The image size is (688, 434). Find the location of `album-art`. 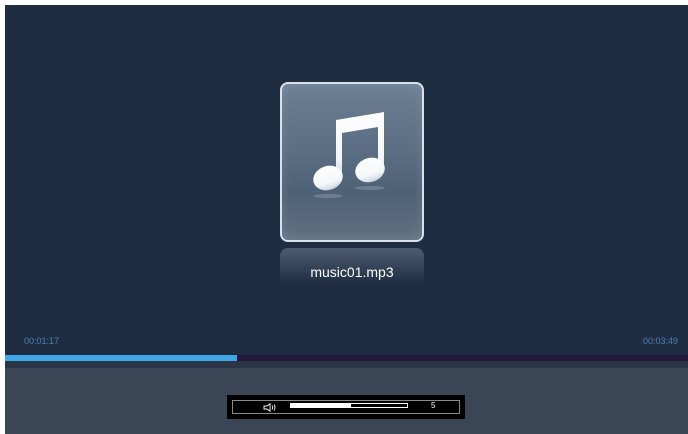

album-art is located at coordinates (352, 162).